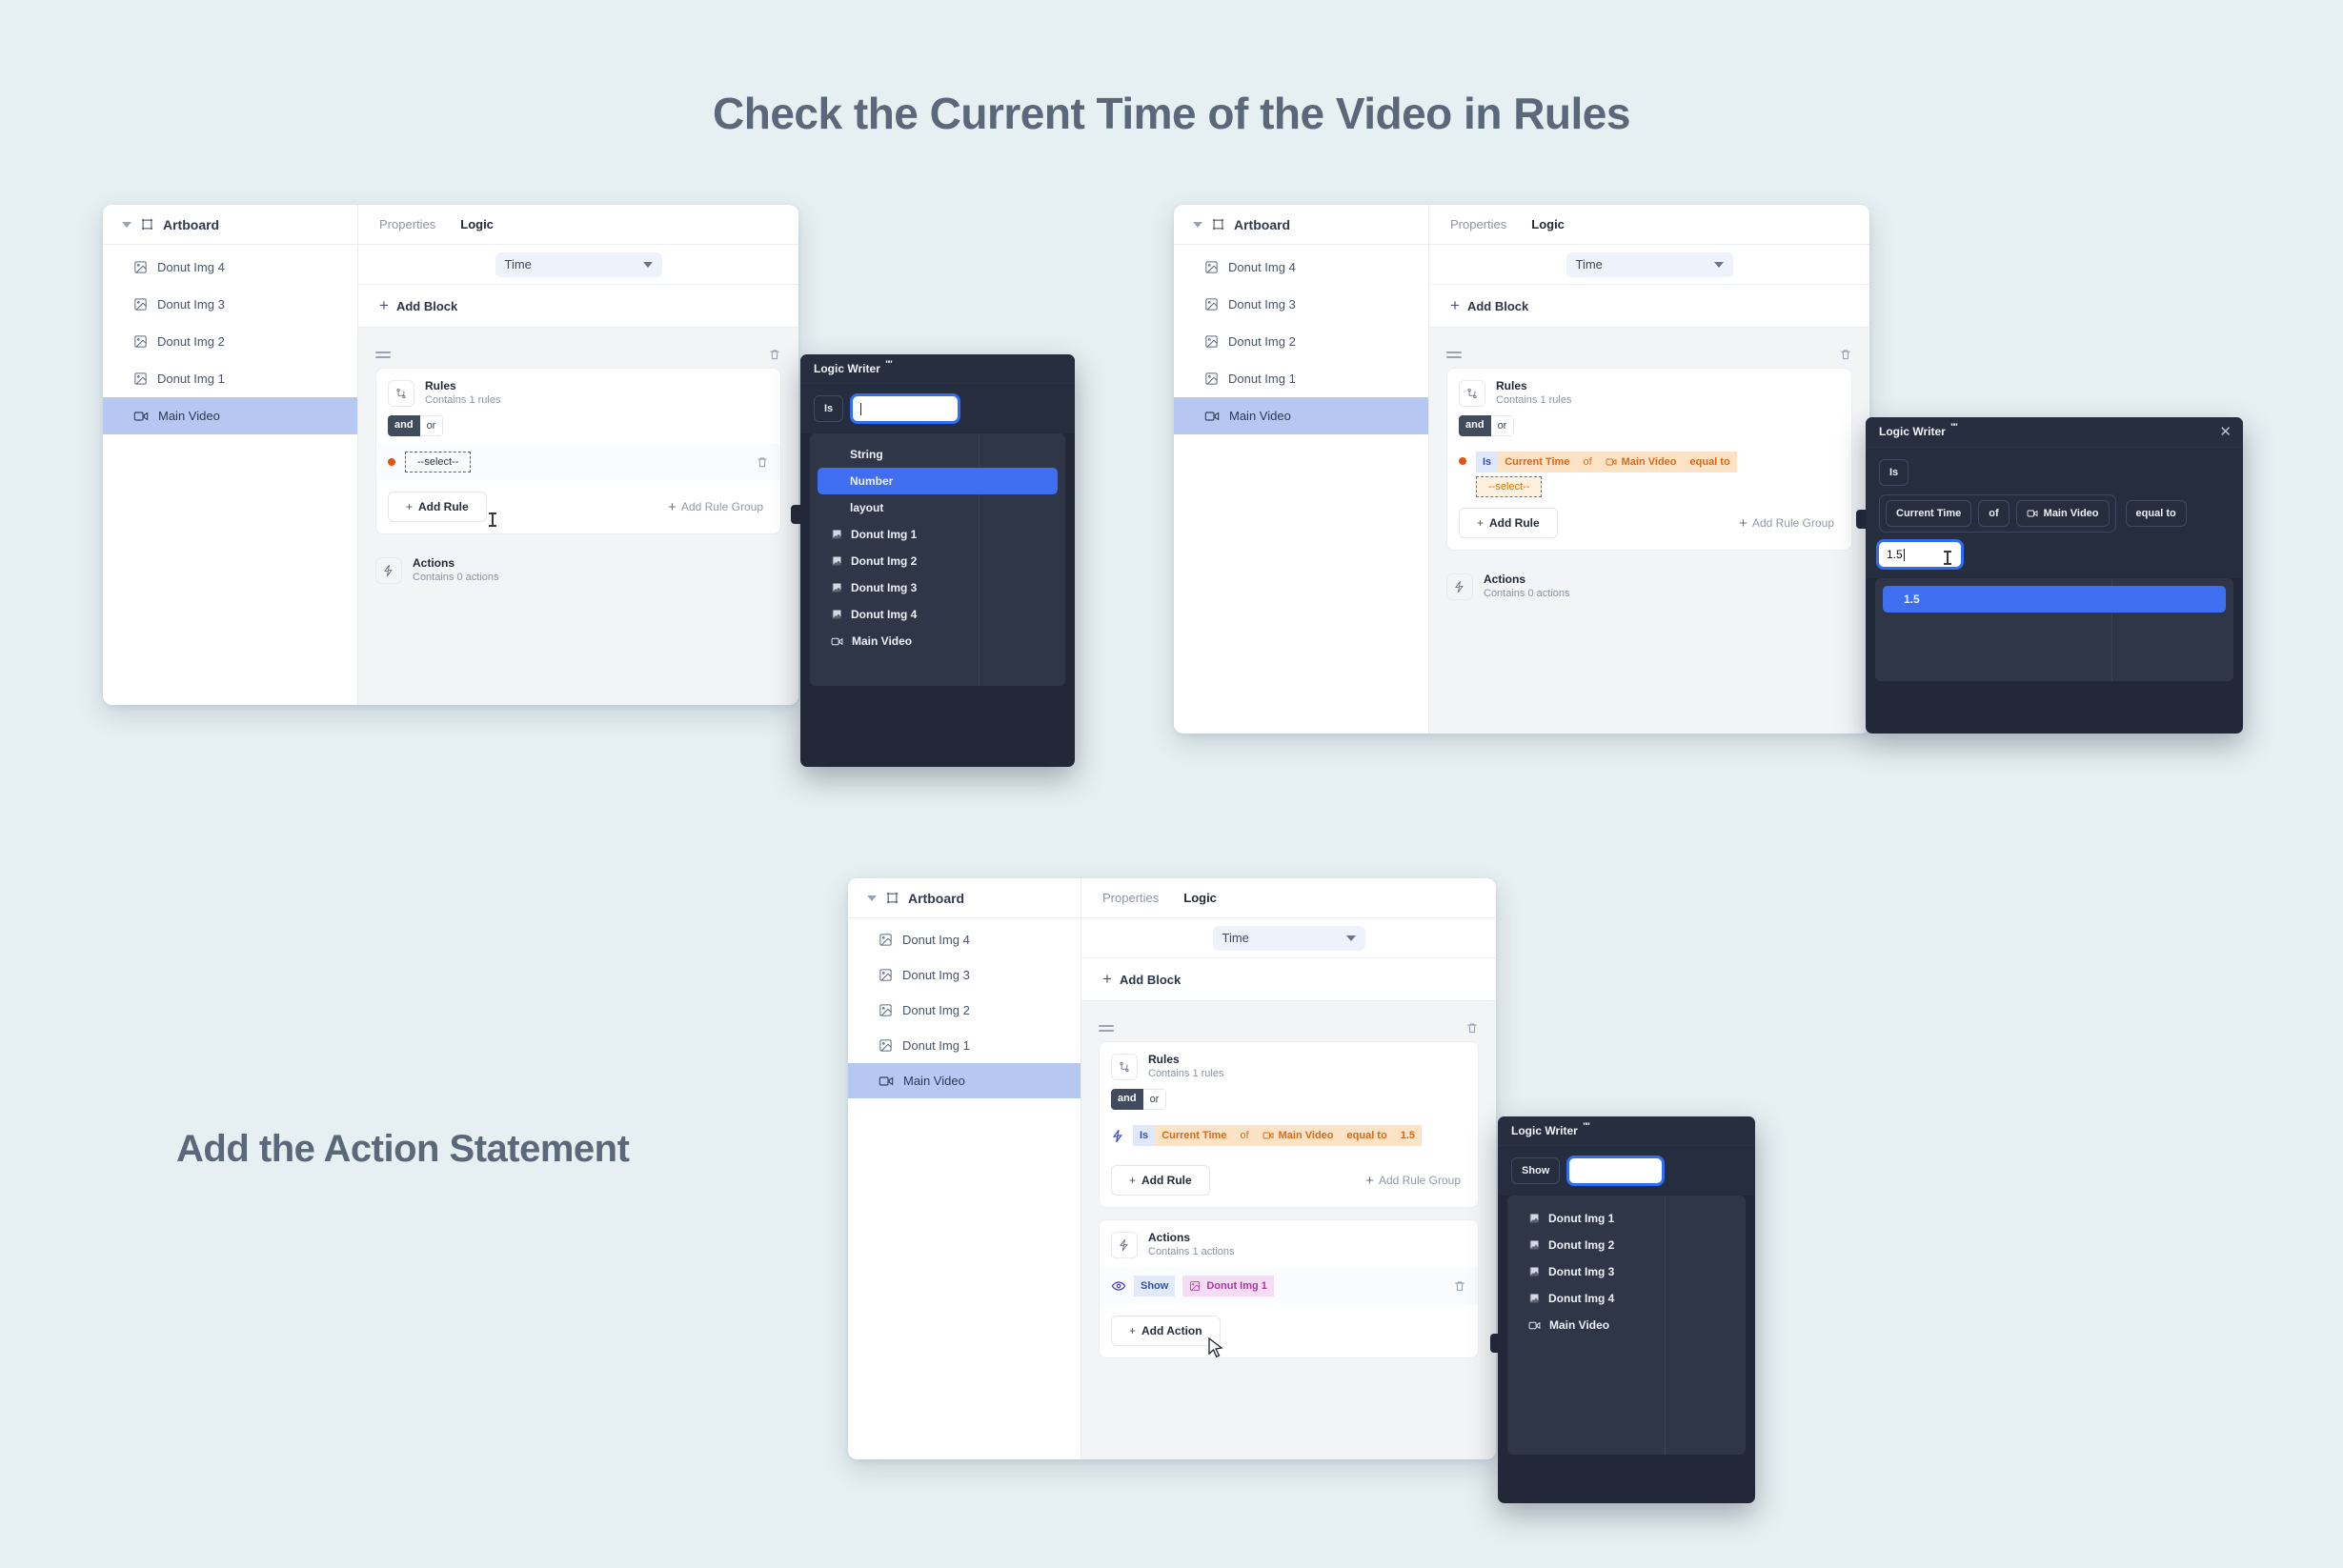 The image size is (2343, 1568). What do you see at coordinates (1536, 1170) in the screenshot?
I see `show-chip: Show` at bounding box center [1536, 1170].